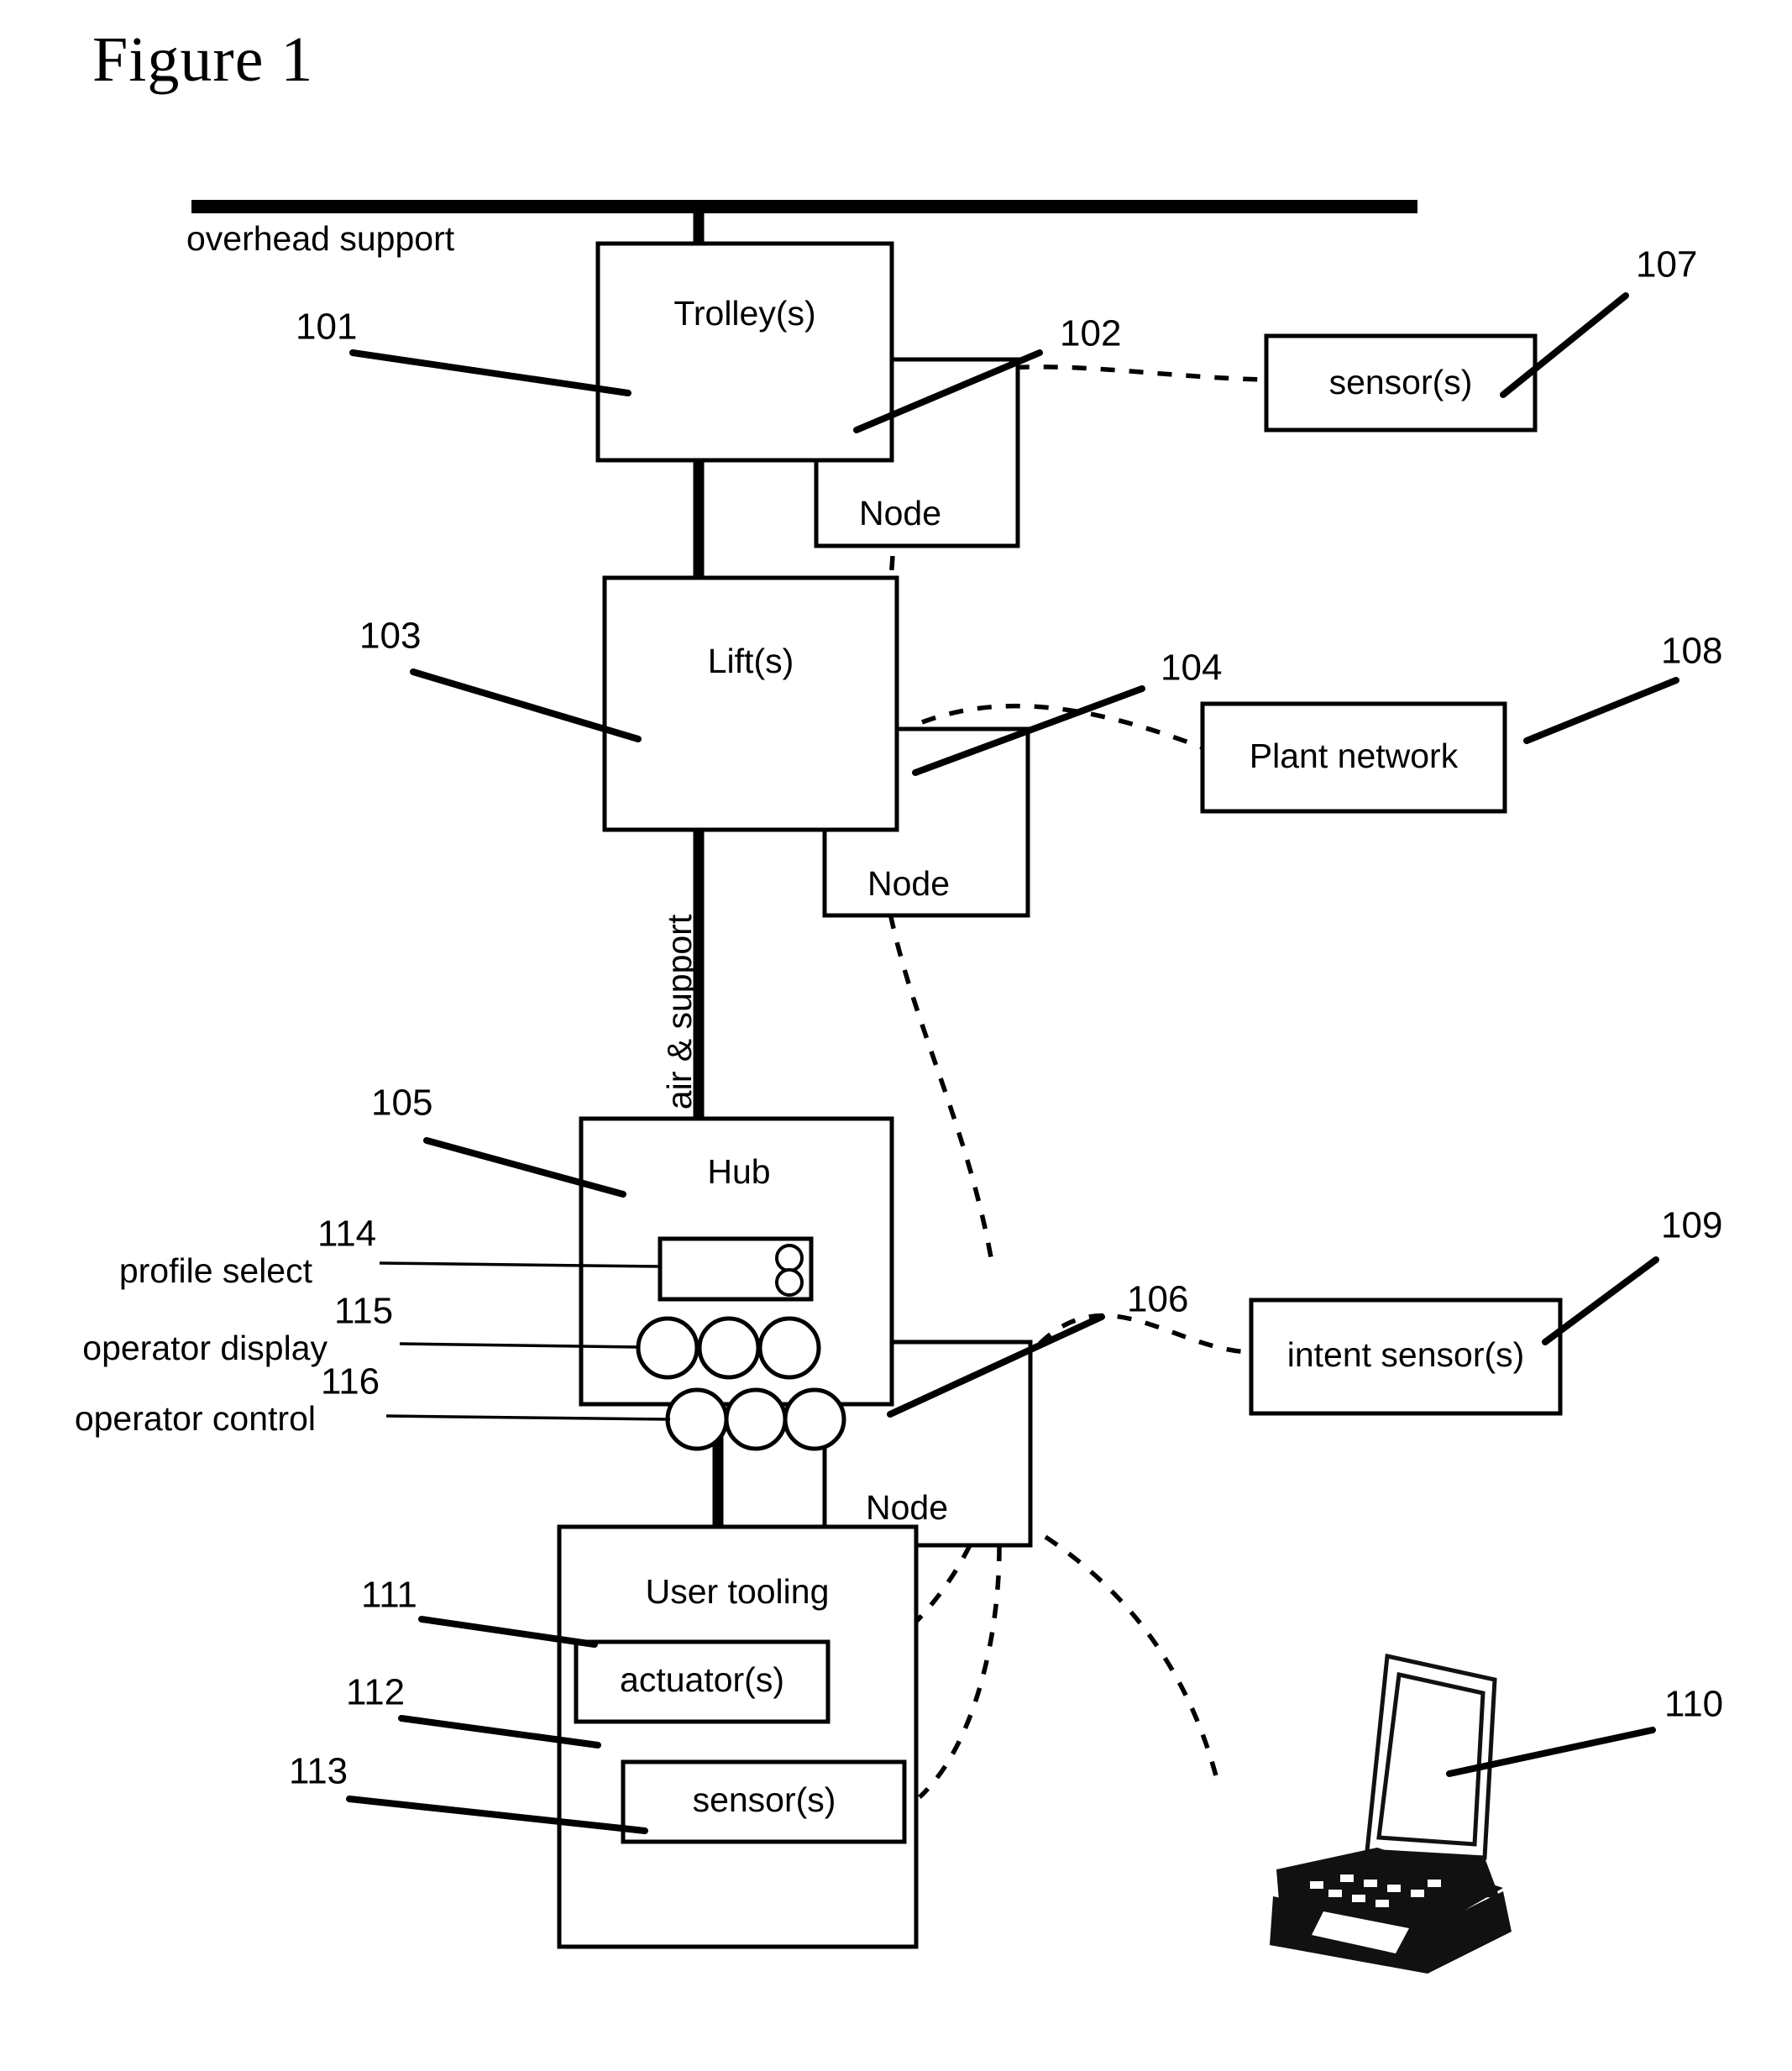  Describe the element at coordinates (1191, 669) in the screenshot. I see `ref-104: 104` at that location.